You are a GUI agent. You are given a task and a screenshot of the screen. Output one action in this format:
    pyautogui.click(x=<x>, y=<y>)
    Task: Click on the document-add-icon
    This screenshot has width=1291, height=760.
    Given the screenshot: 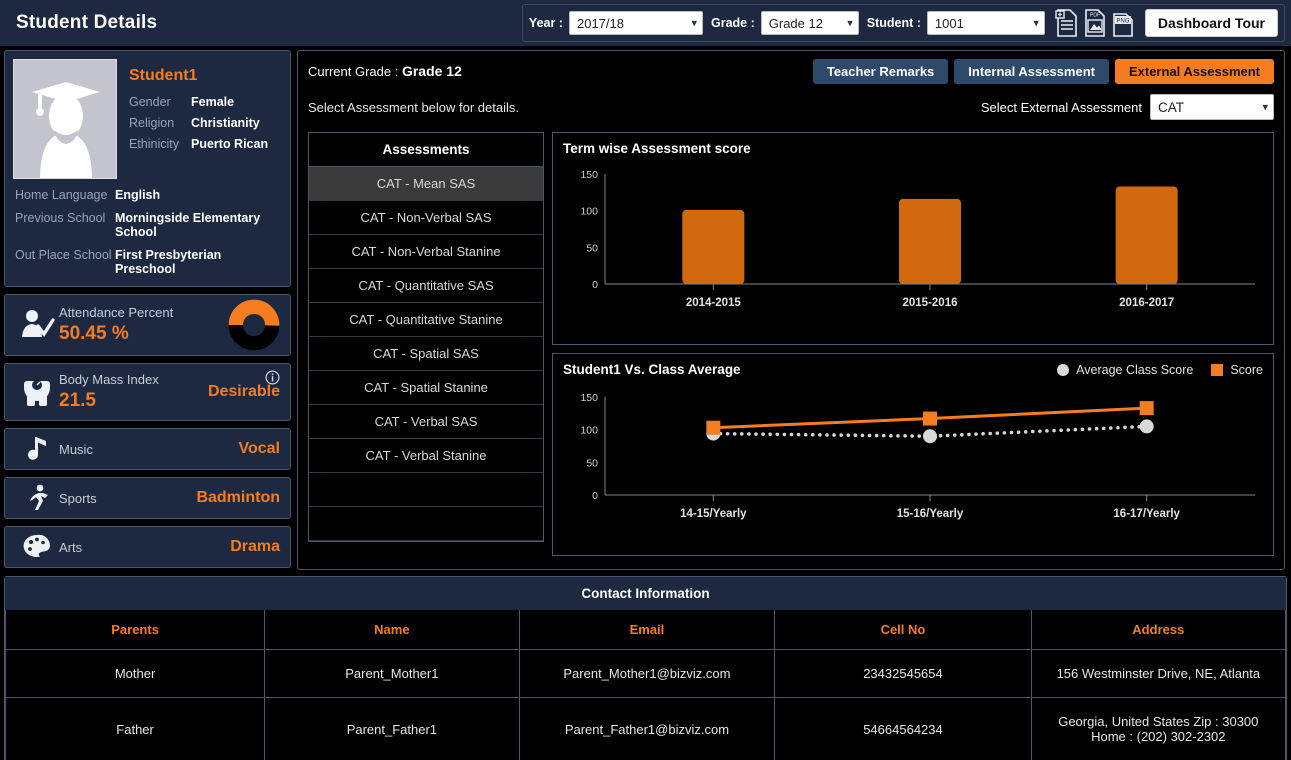 What is the action you would take?
    pyautogui.click(x=1067, y=23)
    